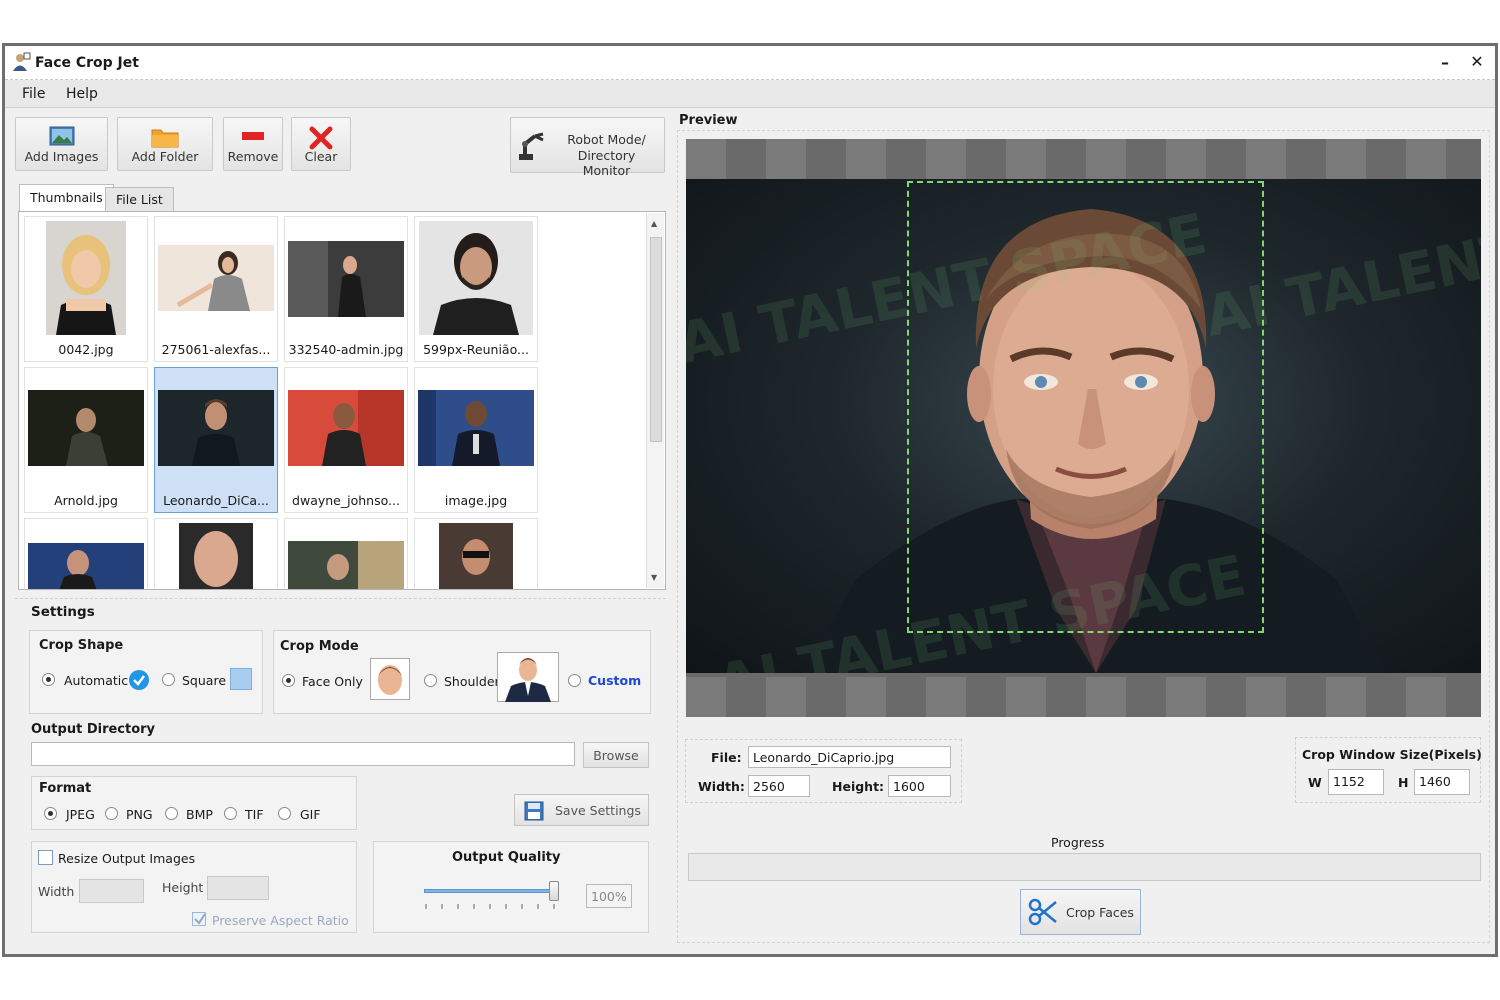 The width and height of the screenshot is (1500, 1000). What do you see at coordinates (858, 786) in the screenshot?
I see `height-label: Height:` at bounding box center [858, 786].